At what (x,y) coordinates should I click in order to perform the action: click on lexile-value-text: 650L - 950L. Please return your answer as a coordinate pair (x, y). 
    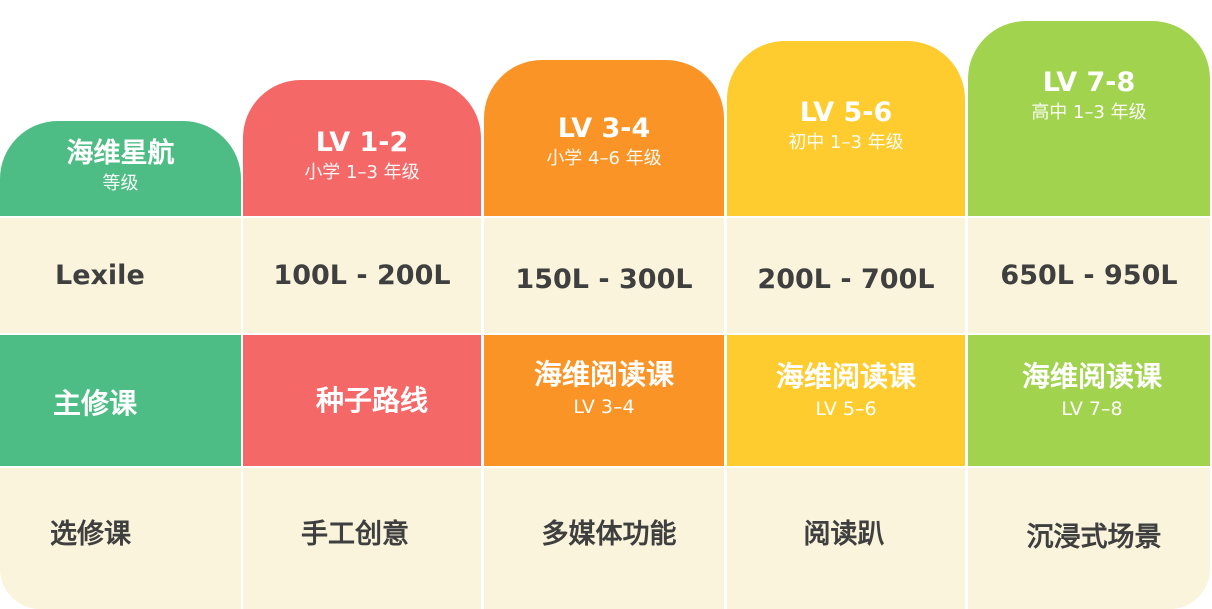
    Looking at the image, I should click on (1089, 275).